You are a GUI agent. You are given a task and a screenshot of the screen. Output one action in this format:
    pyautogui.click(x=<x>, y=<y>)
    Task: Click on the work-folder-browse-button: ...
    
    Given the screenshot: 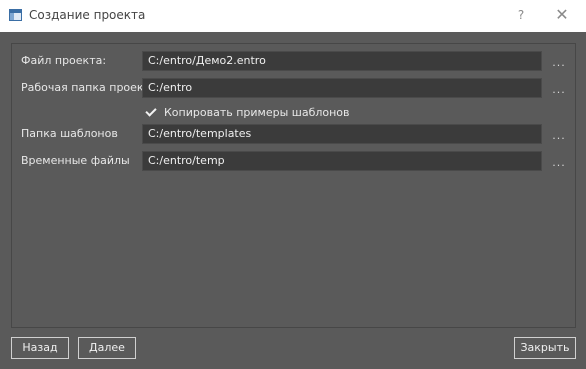 What is the action you would take?
    pyautogui.click(x=559, y=90)
    